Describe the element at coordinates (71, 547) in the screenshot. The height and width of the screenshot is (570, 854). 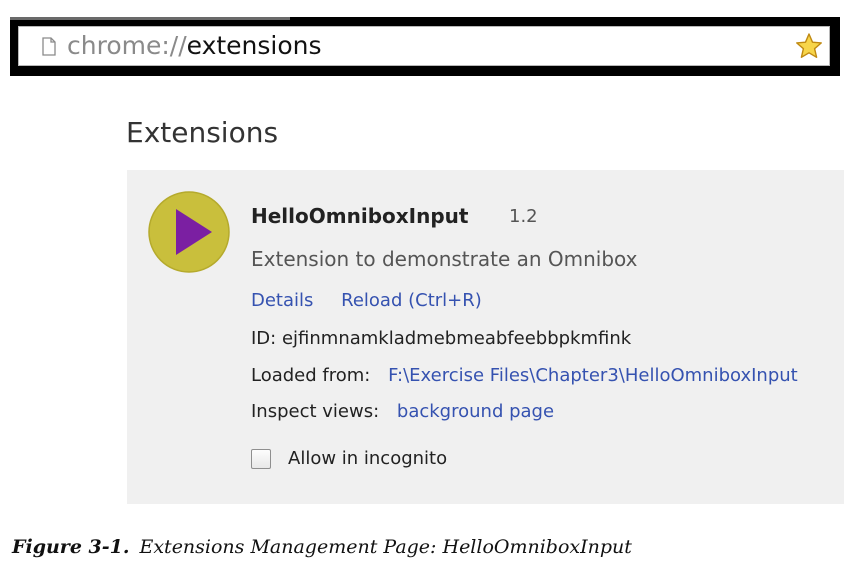
I see `figure-number: Figure 3-1.` at that location.